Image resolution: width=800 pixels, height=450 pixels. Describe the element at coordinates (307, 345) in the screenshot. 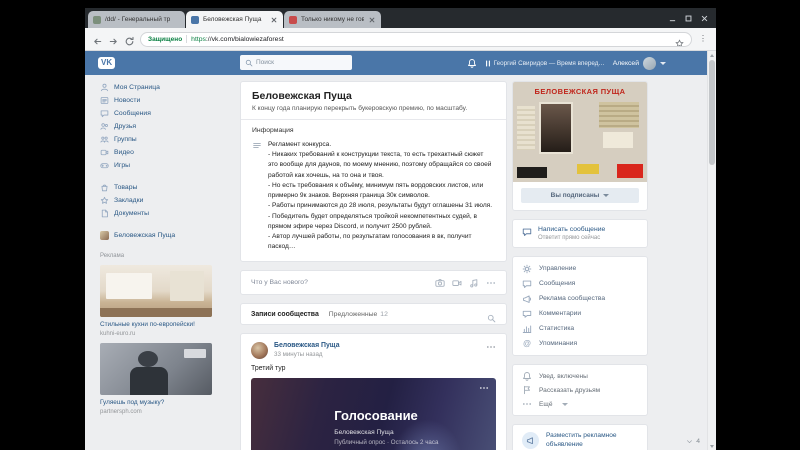

I see `post-author-link: Беловежская Пуща` at that location.